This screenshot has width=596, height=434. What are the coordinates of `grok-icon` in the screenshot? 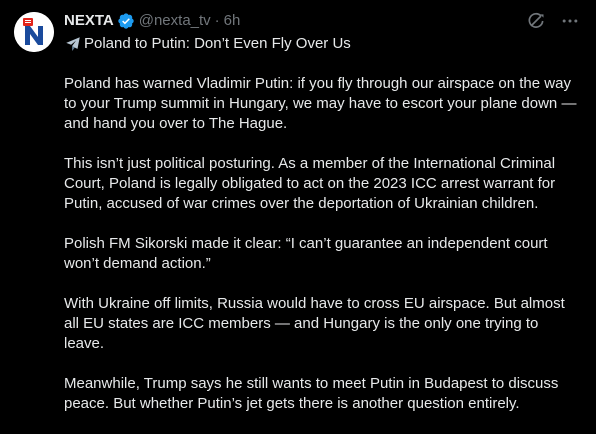 It's located at (536, 21).